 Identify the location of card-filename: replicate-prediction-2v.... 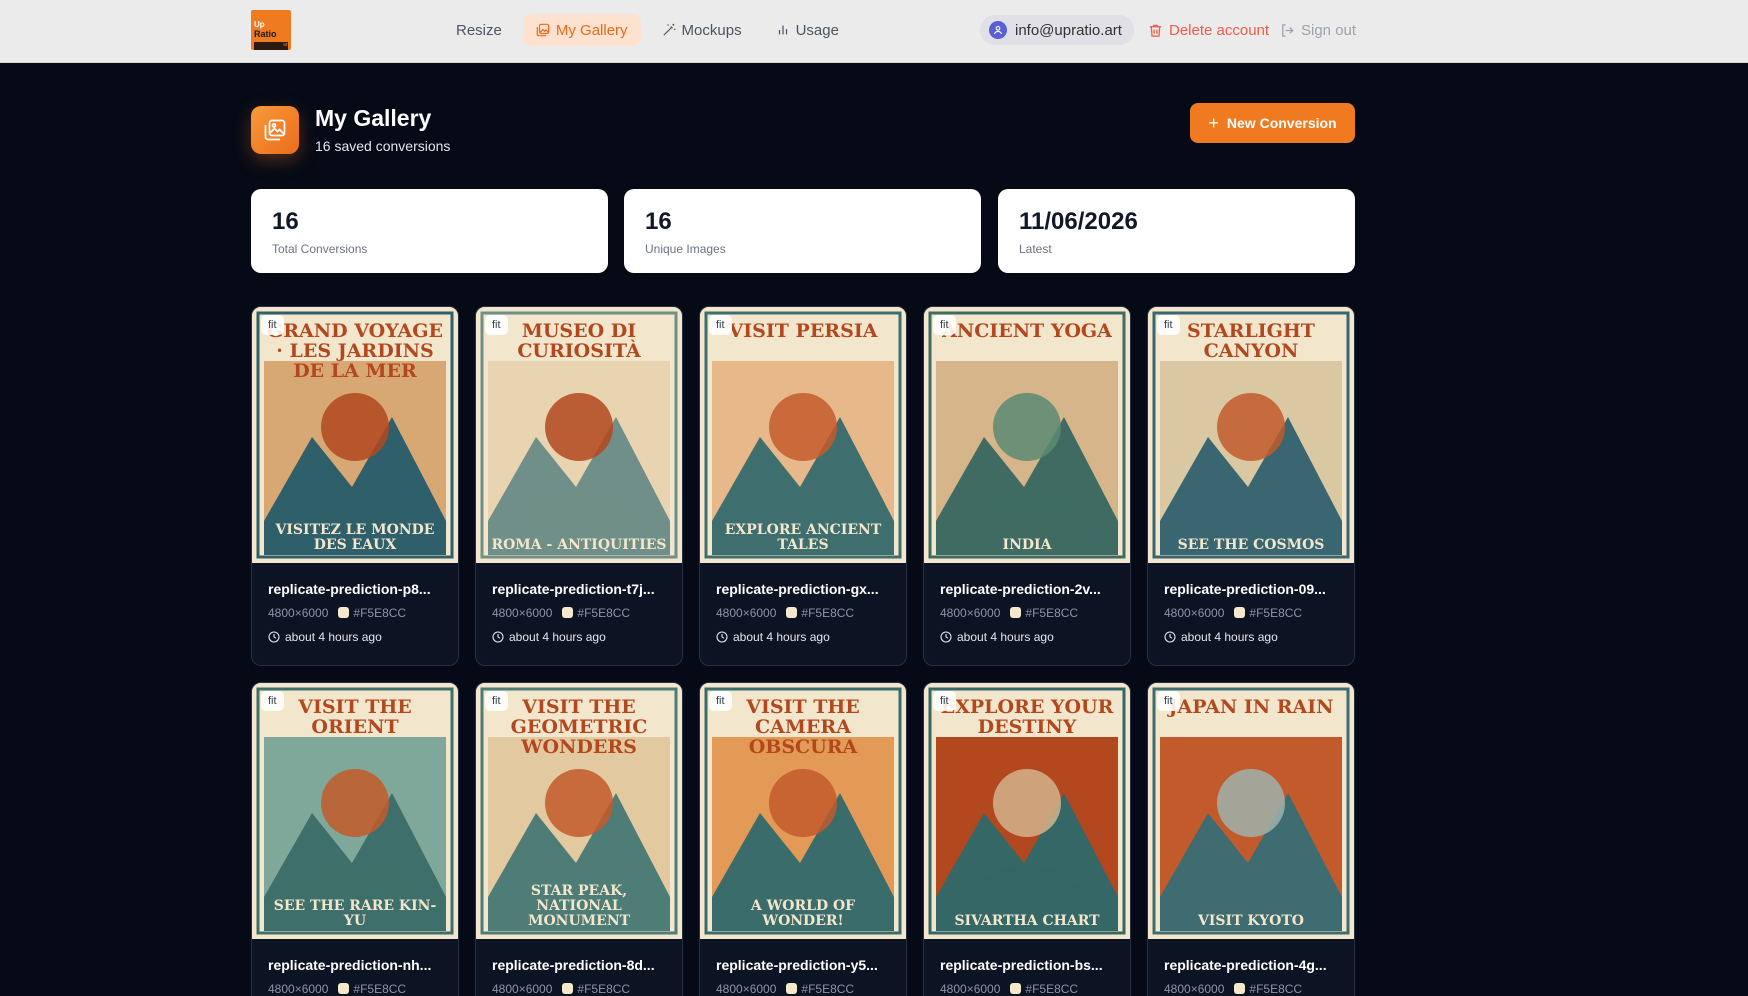
(1020, 589).